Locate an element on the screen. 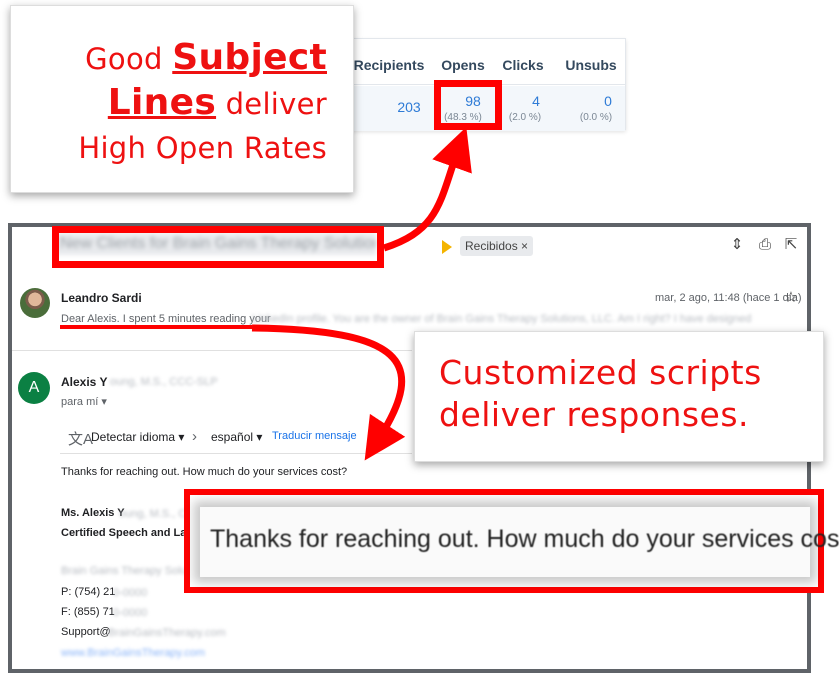 This screenshot has height=688, width=839. arrow-subject-to-opens is located at coordinates (427, 189).